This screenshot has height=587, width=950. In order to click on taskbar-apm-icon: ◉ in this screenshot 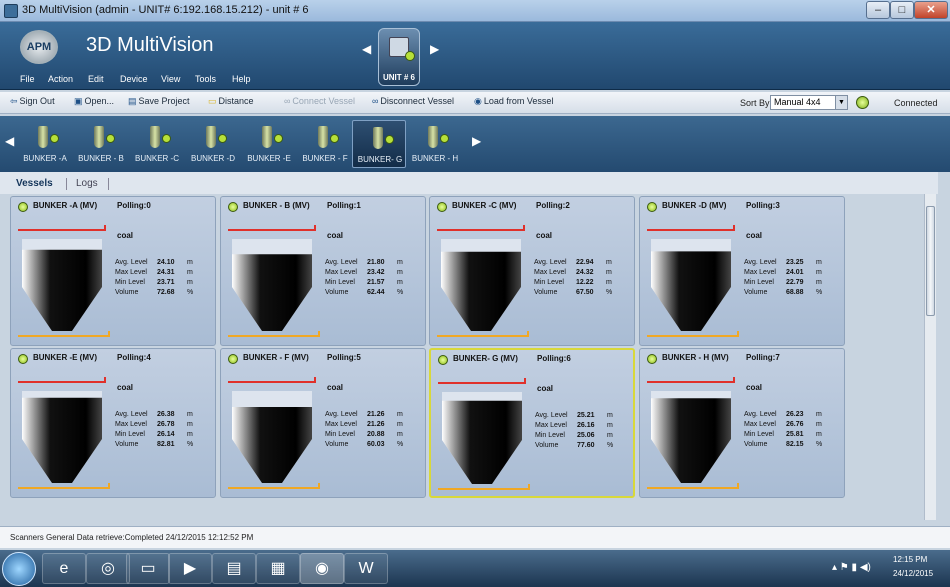, I will do `click(322, 568)`.